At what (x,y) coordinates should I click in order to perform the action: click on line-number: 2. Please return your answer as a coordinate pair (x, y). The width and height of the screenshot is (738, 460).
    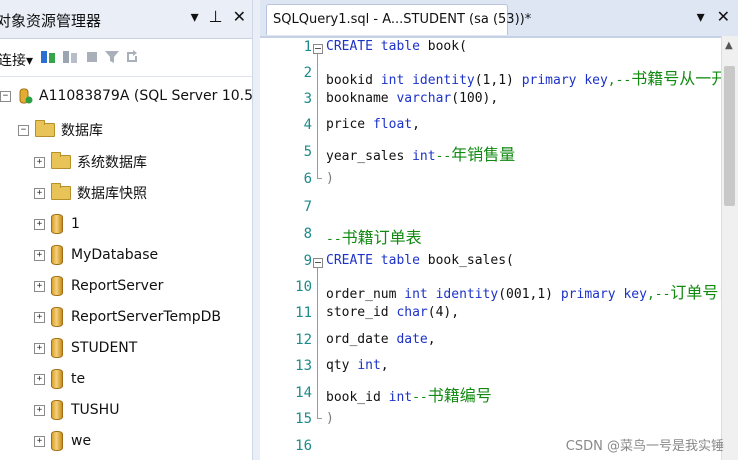
    Looking at the image, I should click on (307, 73).